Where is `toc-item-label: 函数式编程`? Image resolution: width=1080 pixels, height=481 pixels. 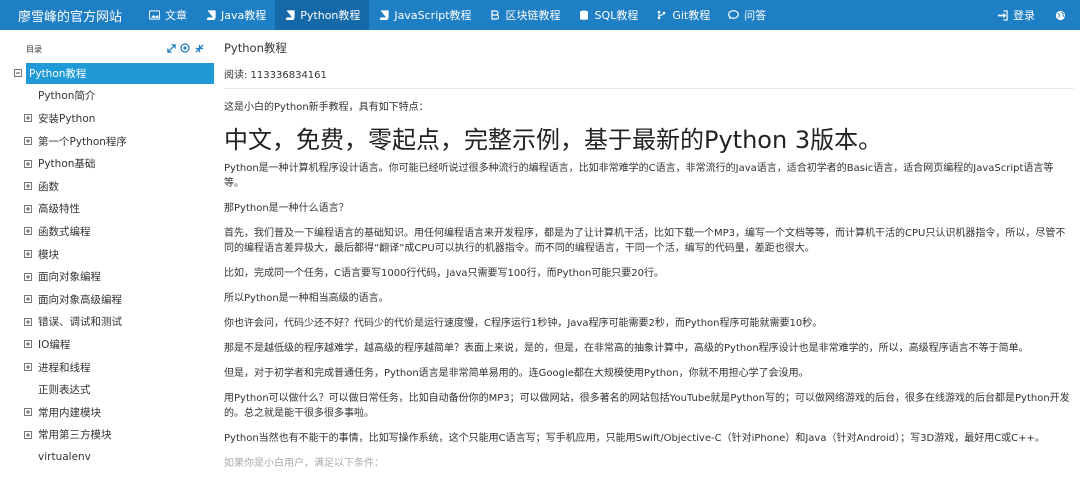 toc-item-label: 函数式编程 is located at coordinates (64, 231).